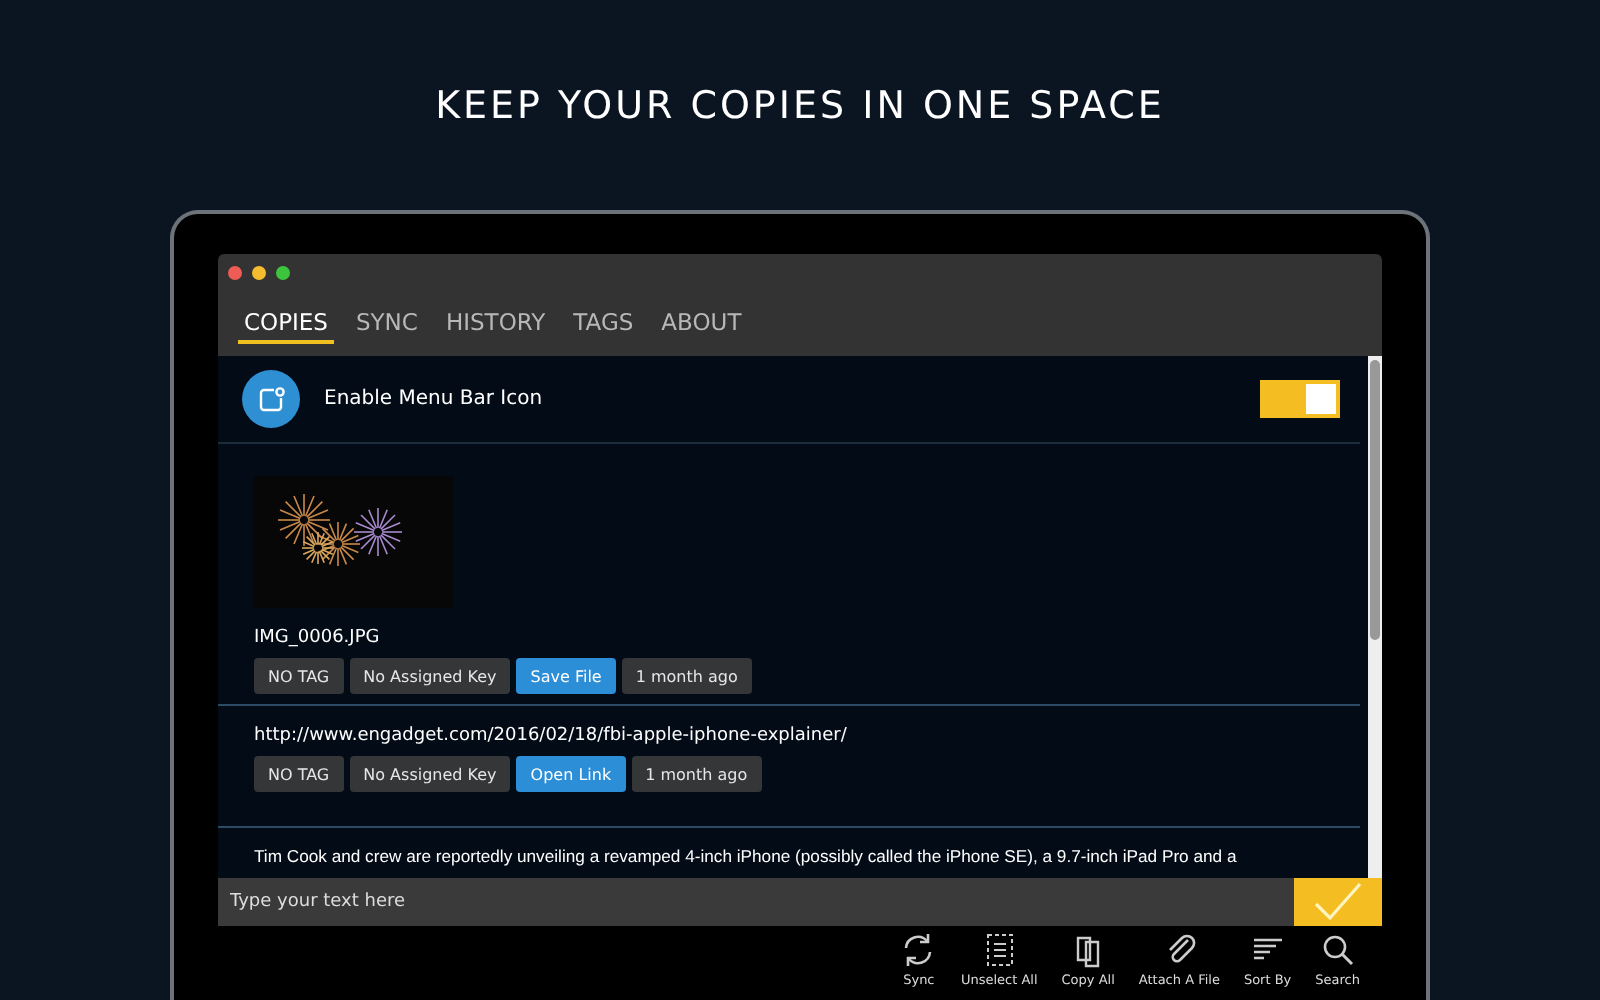 The image size is (1600, 1000). Describe the element at coordinates (701, 323) in the screenshot. I see `tab: ABOUT` at that location.